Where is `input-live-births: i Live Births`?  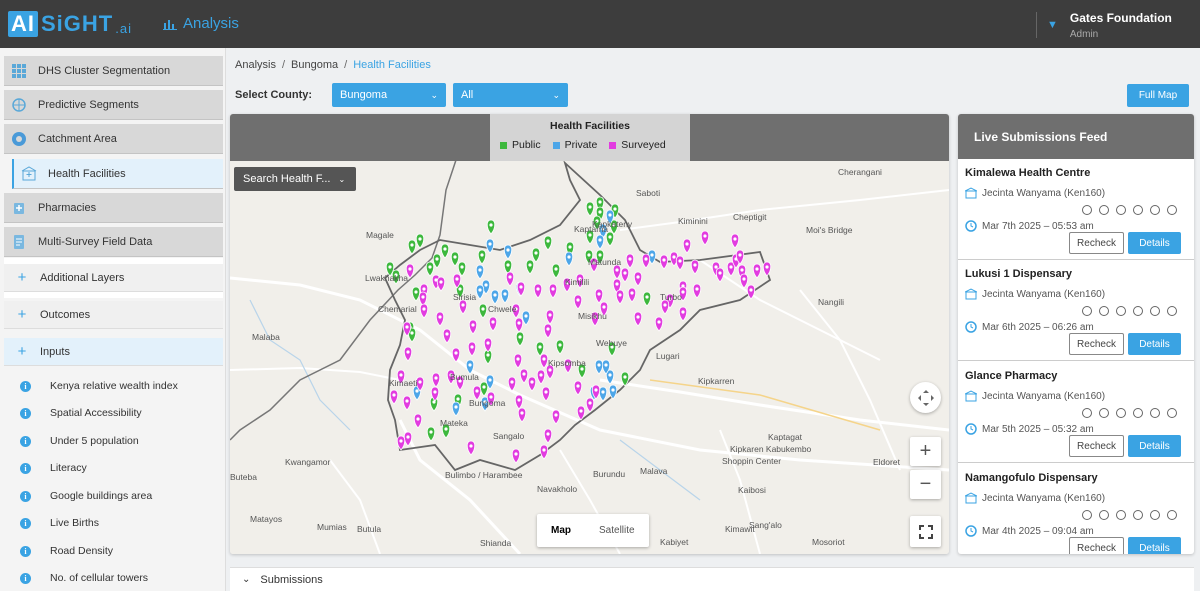
input-live-births: i Live Births is located at coordinates (120, 523).